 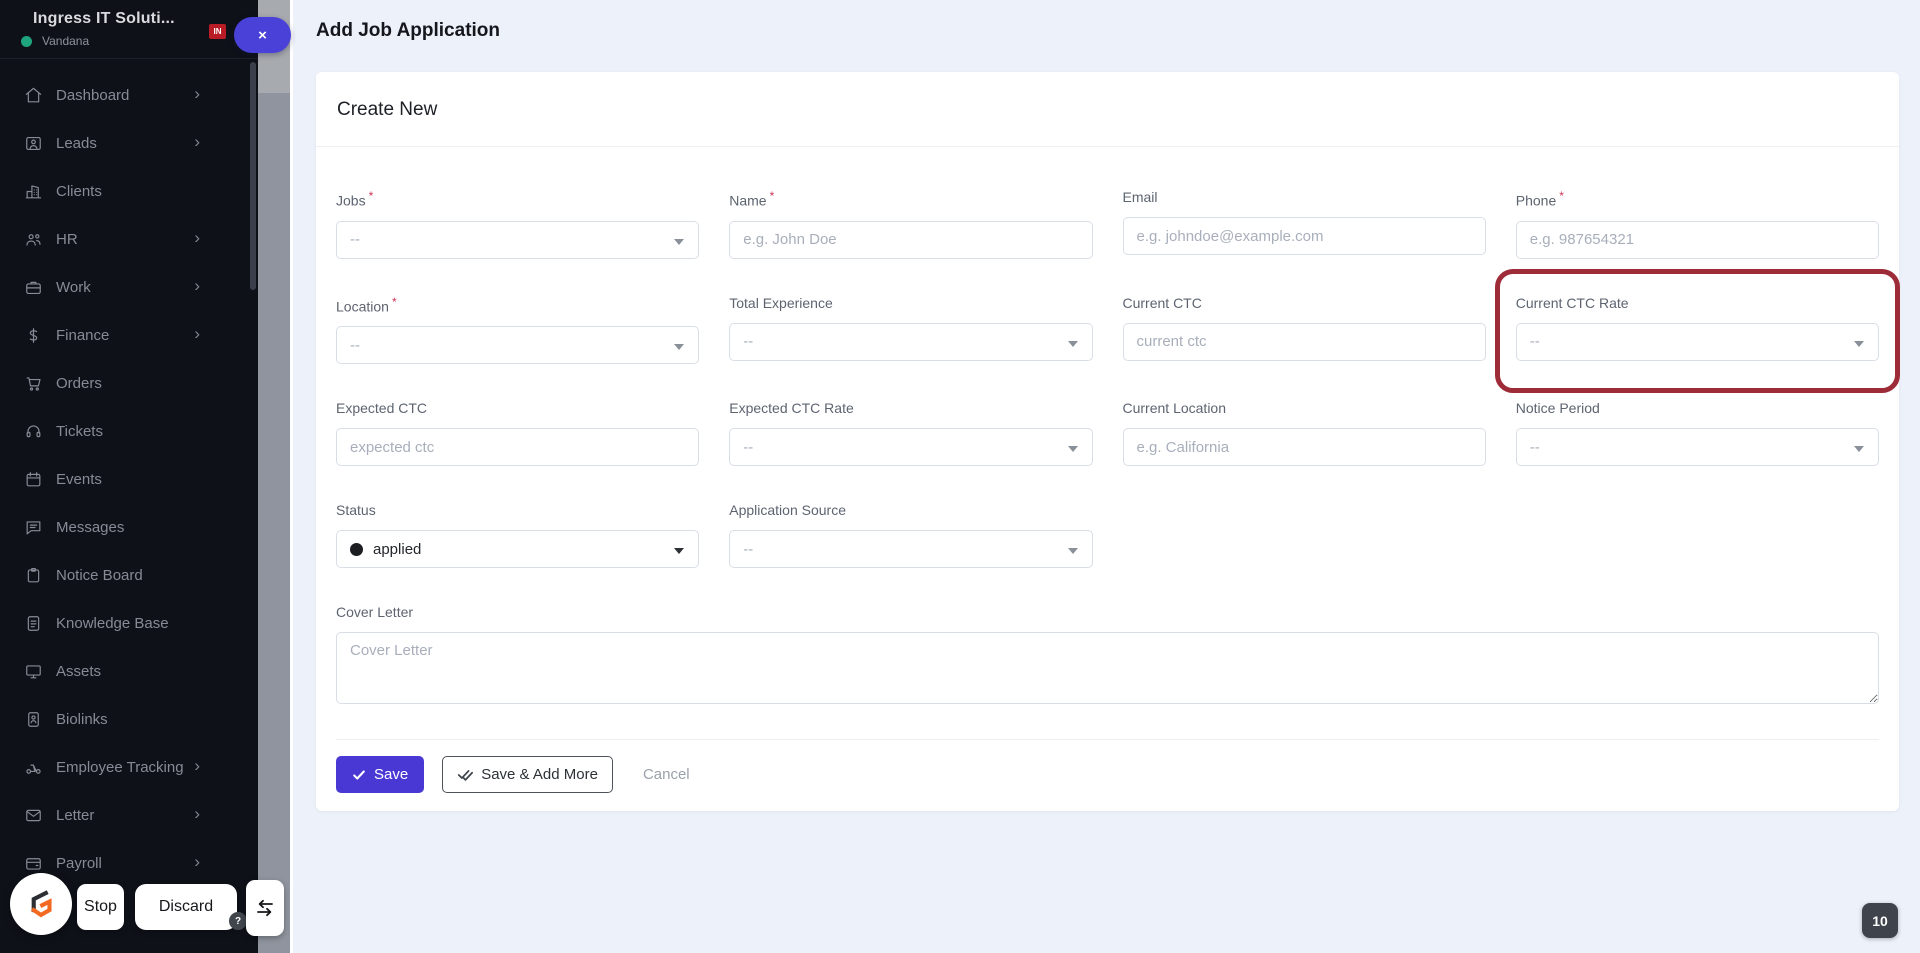 I want to click on current-ctc-input, so click(x=1304, y=341).